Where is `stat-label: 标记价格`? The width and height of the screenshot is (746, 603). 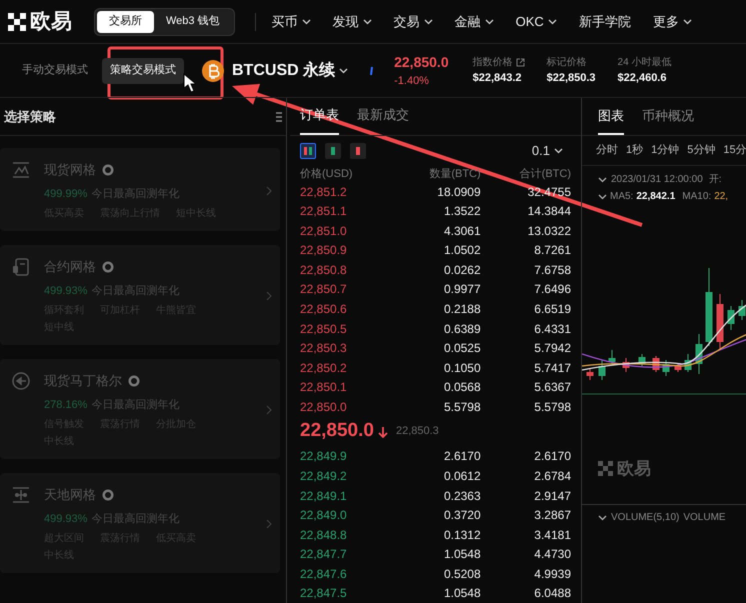 stat-label: 标记价格 is located at coordinates (566, 63).